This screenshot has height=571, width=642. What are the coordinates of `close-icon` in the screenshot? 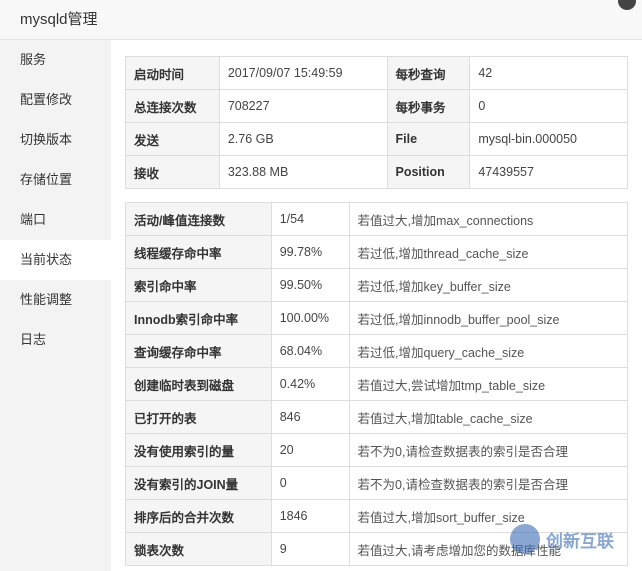 It's located at (627, 5).